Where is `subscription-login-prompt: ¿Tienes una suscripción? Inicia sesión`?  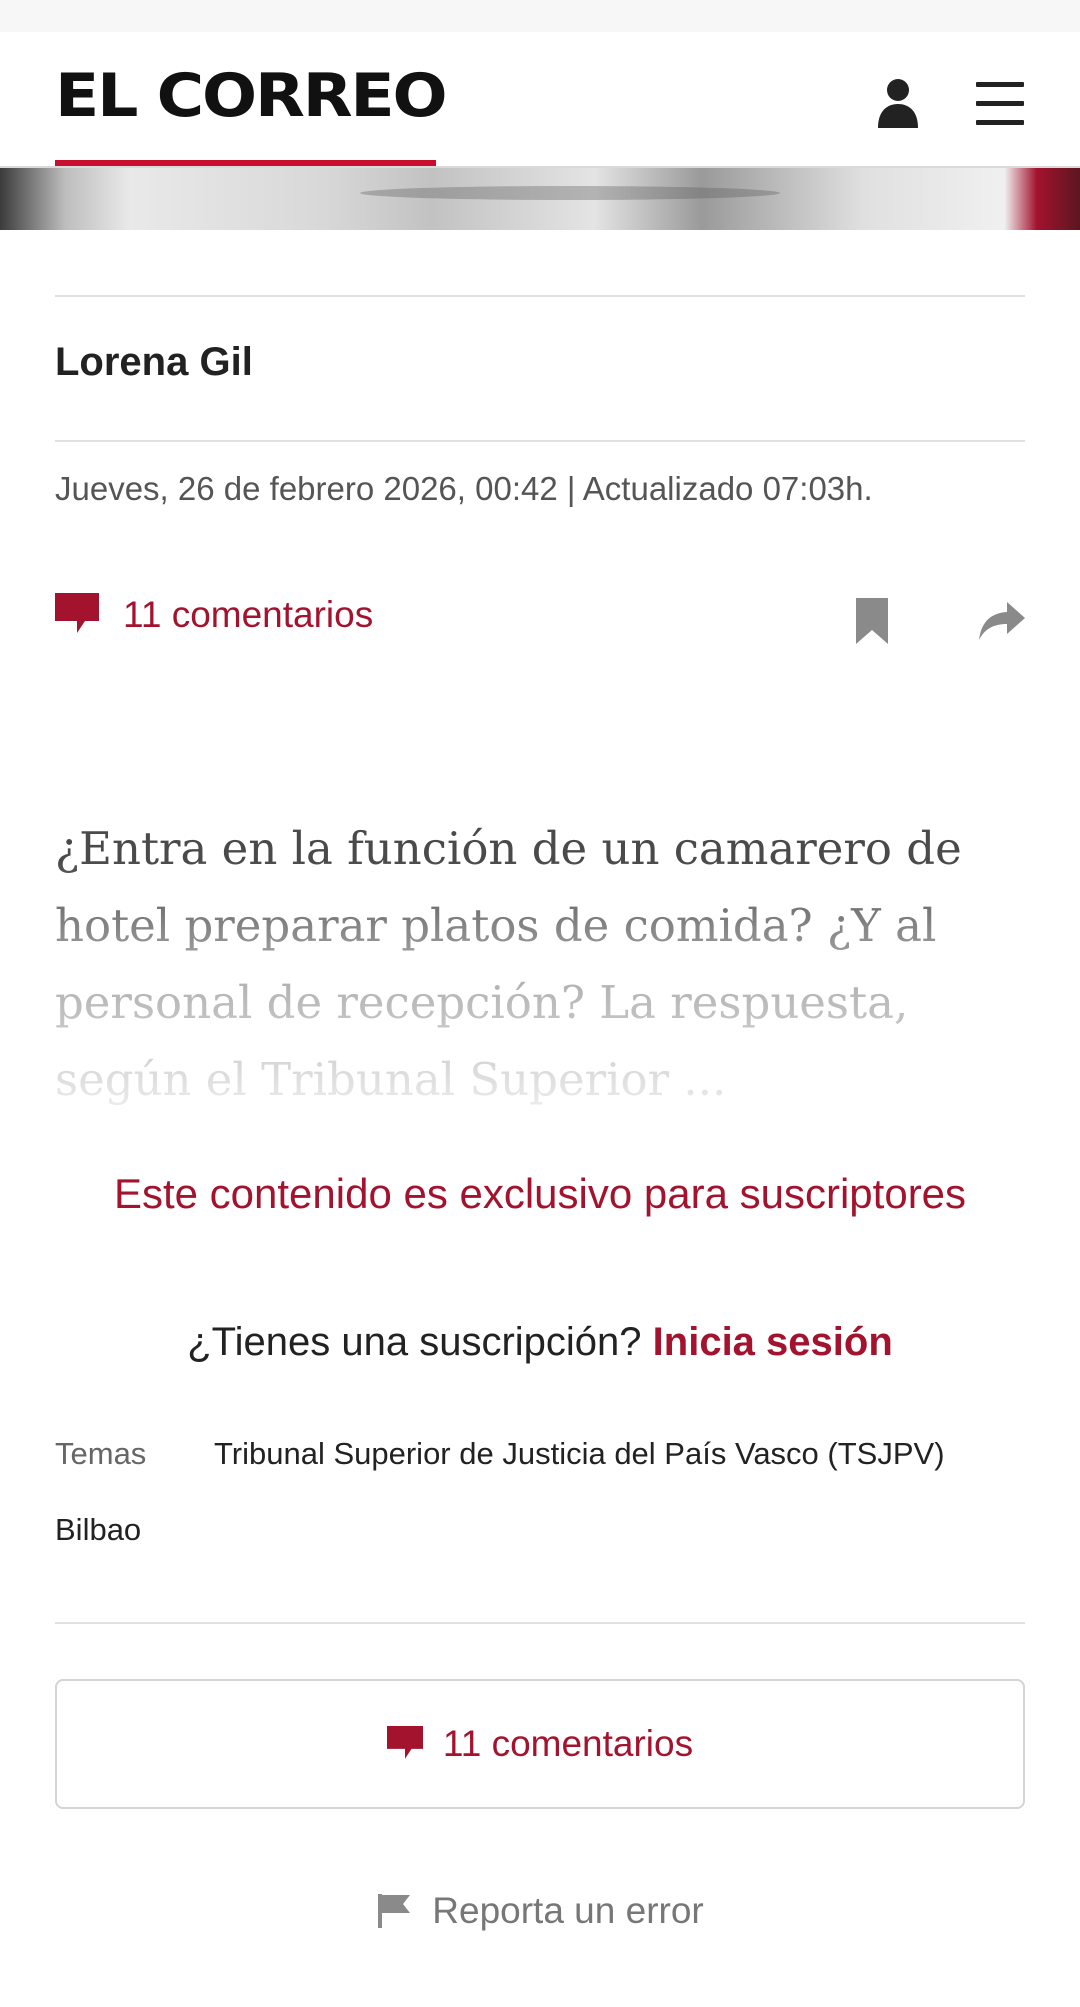 subscription-login-prompt: ¿Tienes una suscripción? Inicia sesión is located at coordinates (540, 1342).